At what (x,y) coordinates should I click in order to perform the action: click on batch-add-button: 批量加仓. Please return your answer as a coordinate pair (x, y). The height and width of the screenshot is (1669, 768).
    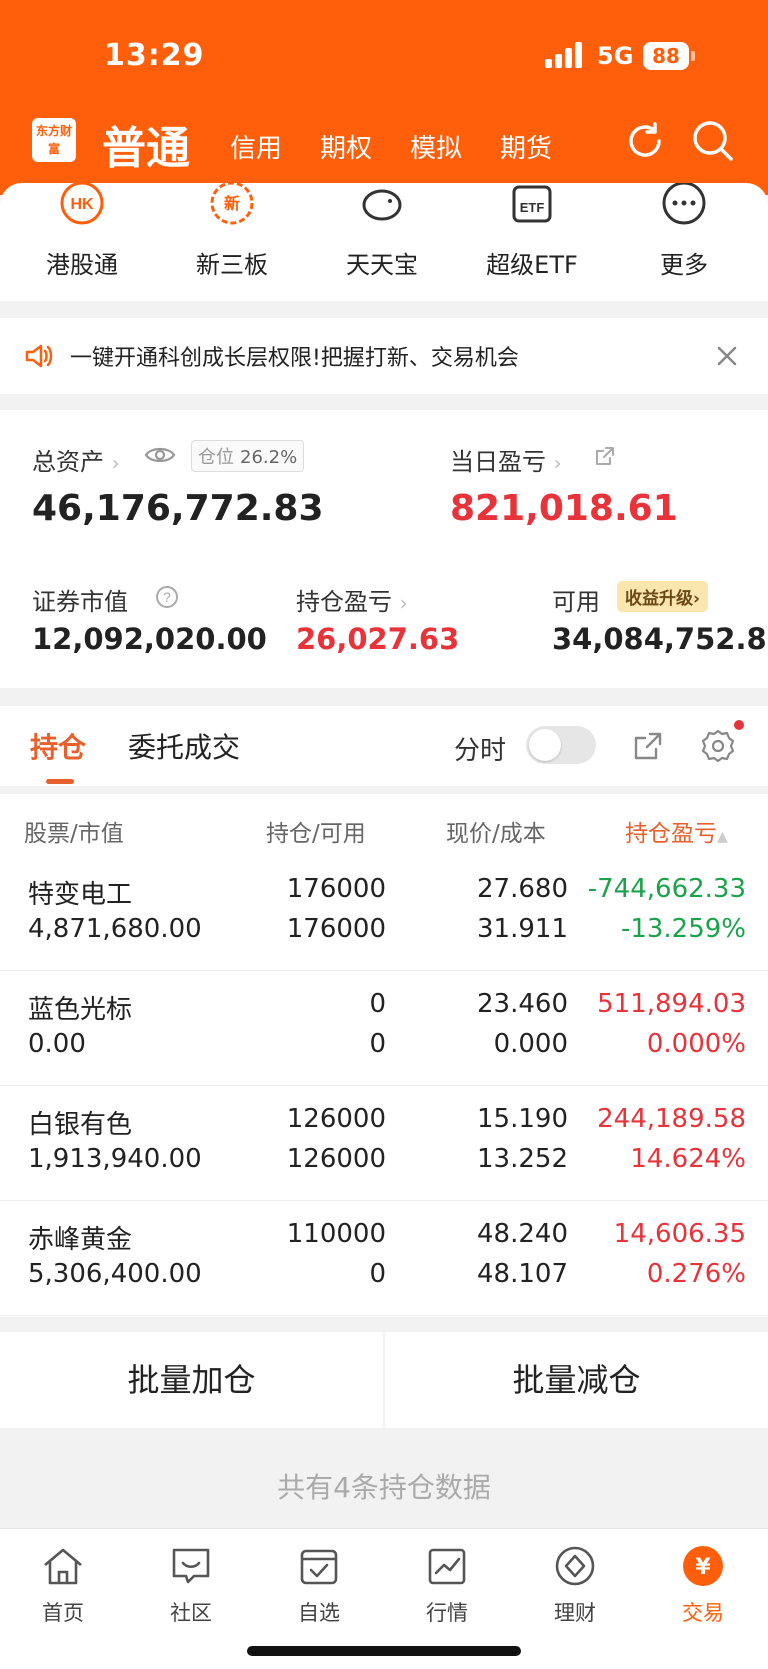
    Looking at the image, I should click on (191, 1380).